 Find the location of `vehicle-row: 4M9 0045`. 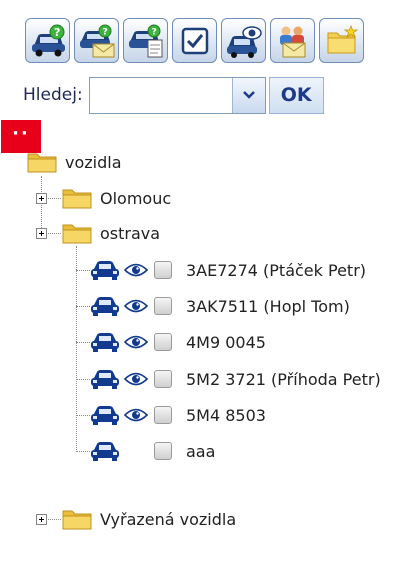

vehicle-row: 4M9 0045 is located at coordinates (178, 342).